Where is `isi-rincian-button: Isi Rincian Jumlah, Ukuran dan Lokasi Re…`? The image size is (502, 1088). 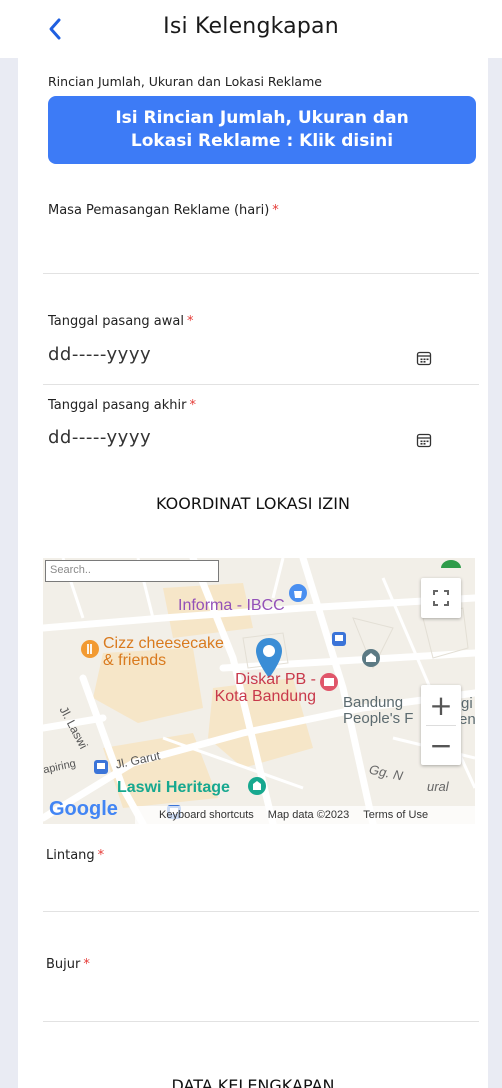 isi-rincian-button: Isi Rincian Jumlah, Ukuran dan Lokasi Re… is located at coordinates (262, 130).